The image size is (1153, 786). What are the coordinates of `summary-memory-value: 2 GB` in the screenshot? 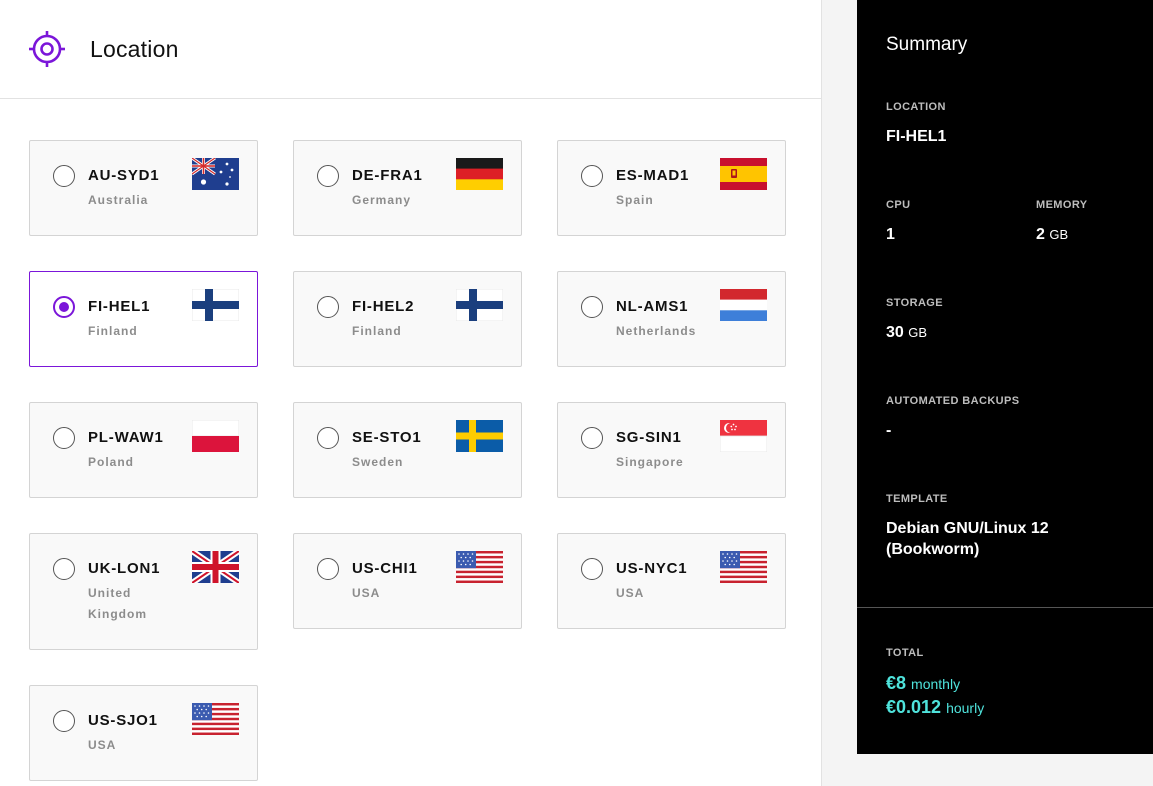 It's located at (1052, 234).